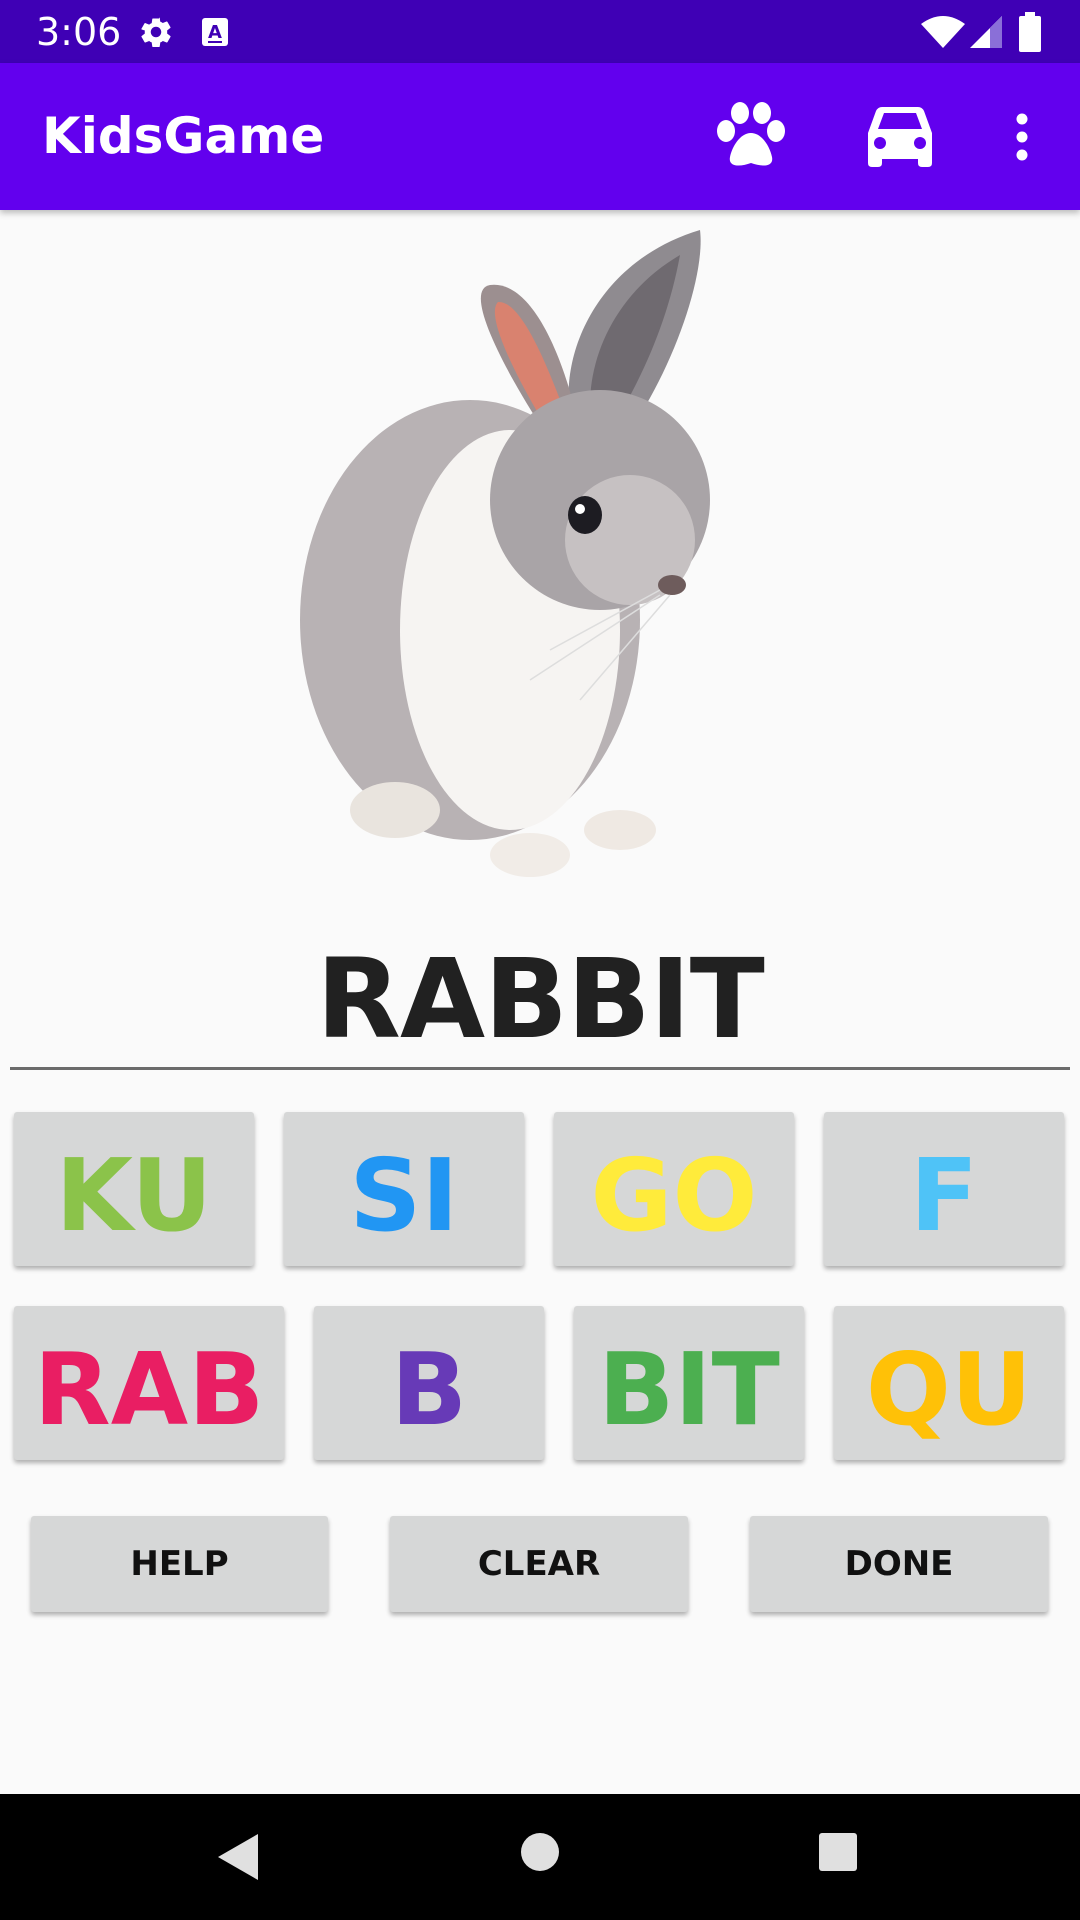 Image resolution: width=1080 pixels, height=1920 pixels. Describe the element at coordinates (183, 136) in the screenshot. I see `app-title: KidsGame` at that location.